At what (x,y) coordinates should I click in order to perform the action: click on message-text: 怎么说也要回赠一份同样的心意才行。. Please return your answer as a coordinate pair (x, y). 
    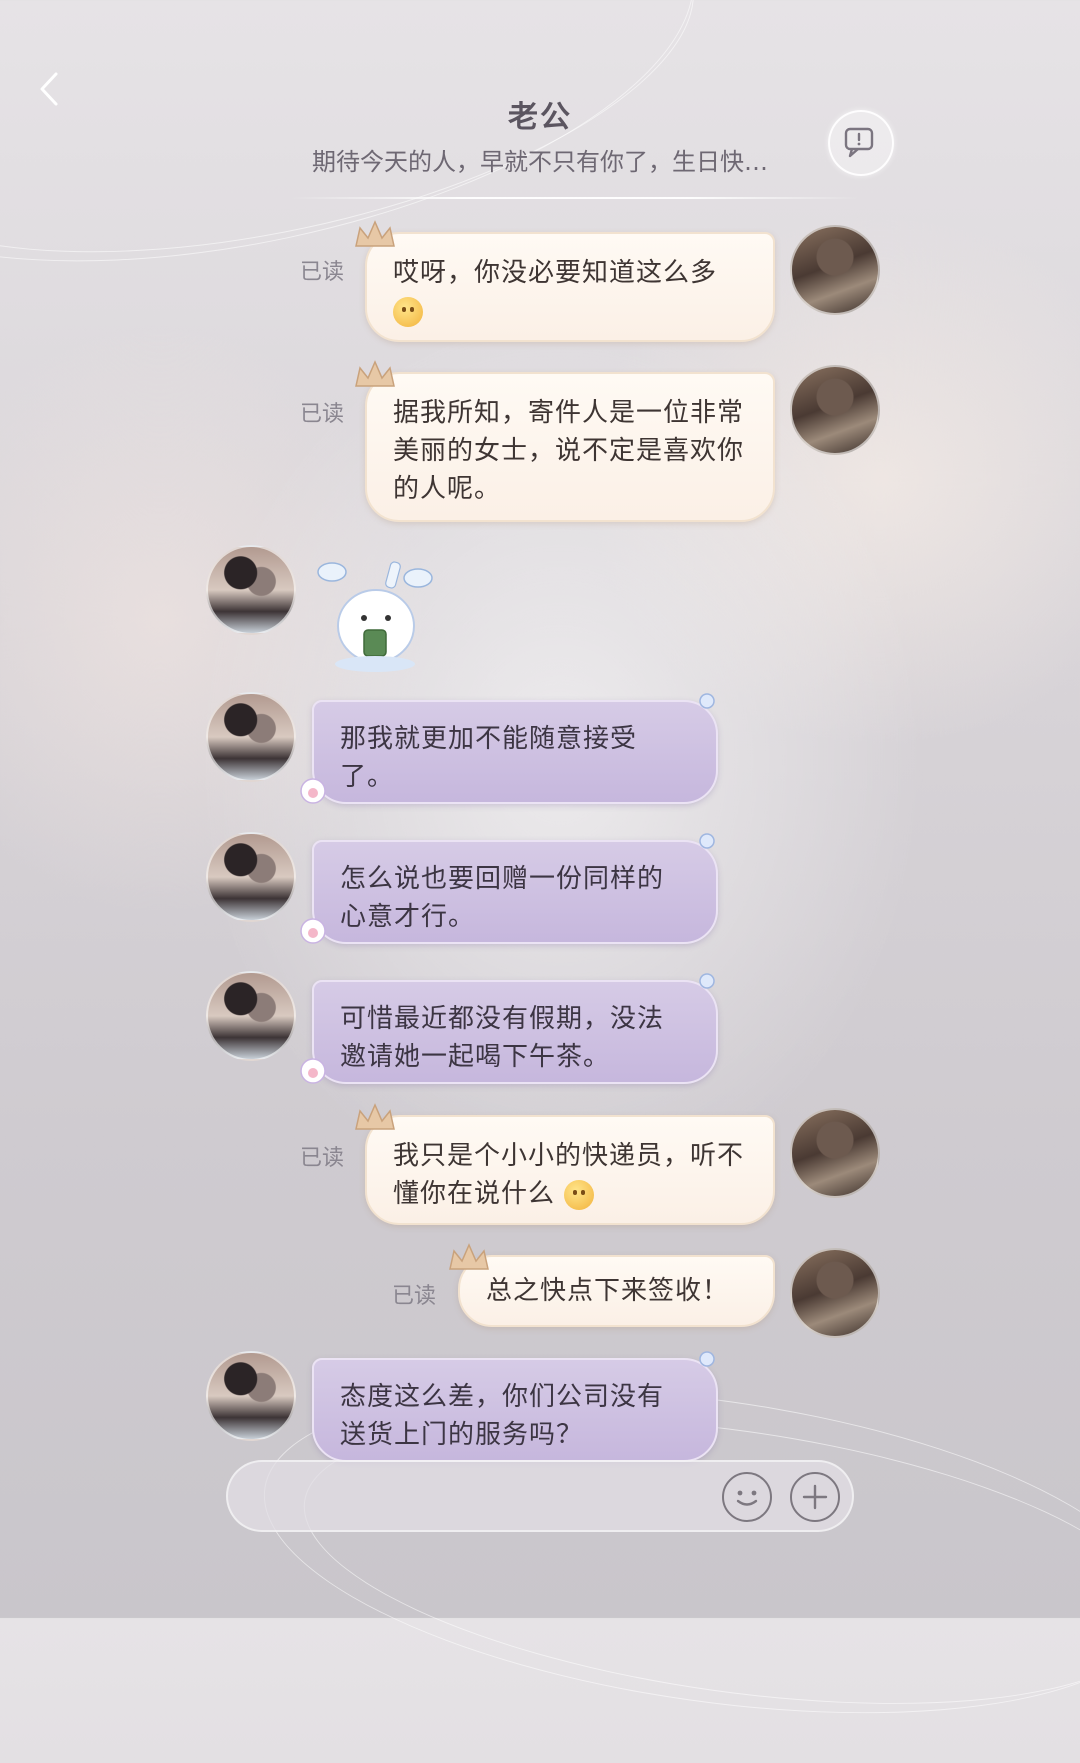
    Looking at the image, I should click on (502, 898).